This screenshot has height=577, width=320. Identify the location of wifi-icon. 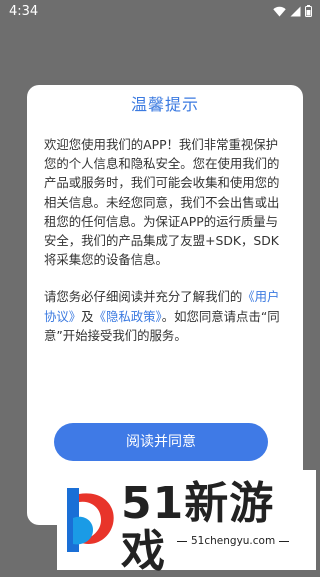
(279, 11).